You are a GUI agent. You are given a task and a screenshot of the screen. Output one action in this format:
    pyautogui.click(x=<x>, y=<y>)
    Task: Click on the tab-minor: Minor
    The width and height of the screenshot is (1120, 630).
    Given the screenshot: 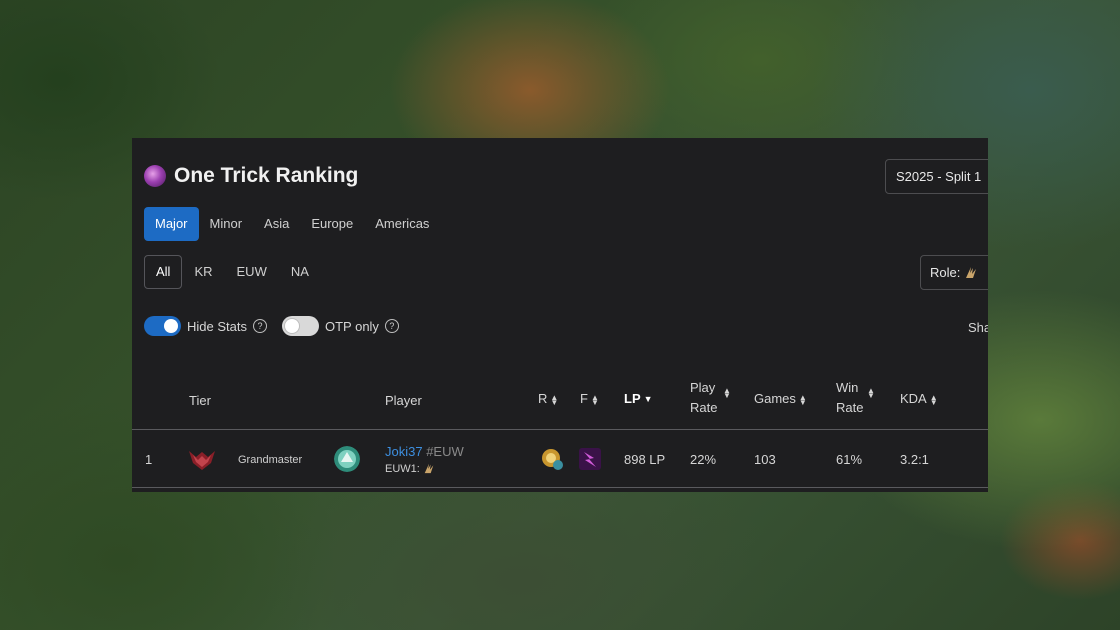 What is the action you would take?
    pyautogui.click(x=226, y=224)
    